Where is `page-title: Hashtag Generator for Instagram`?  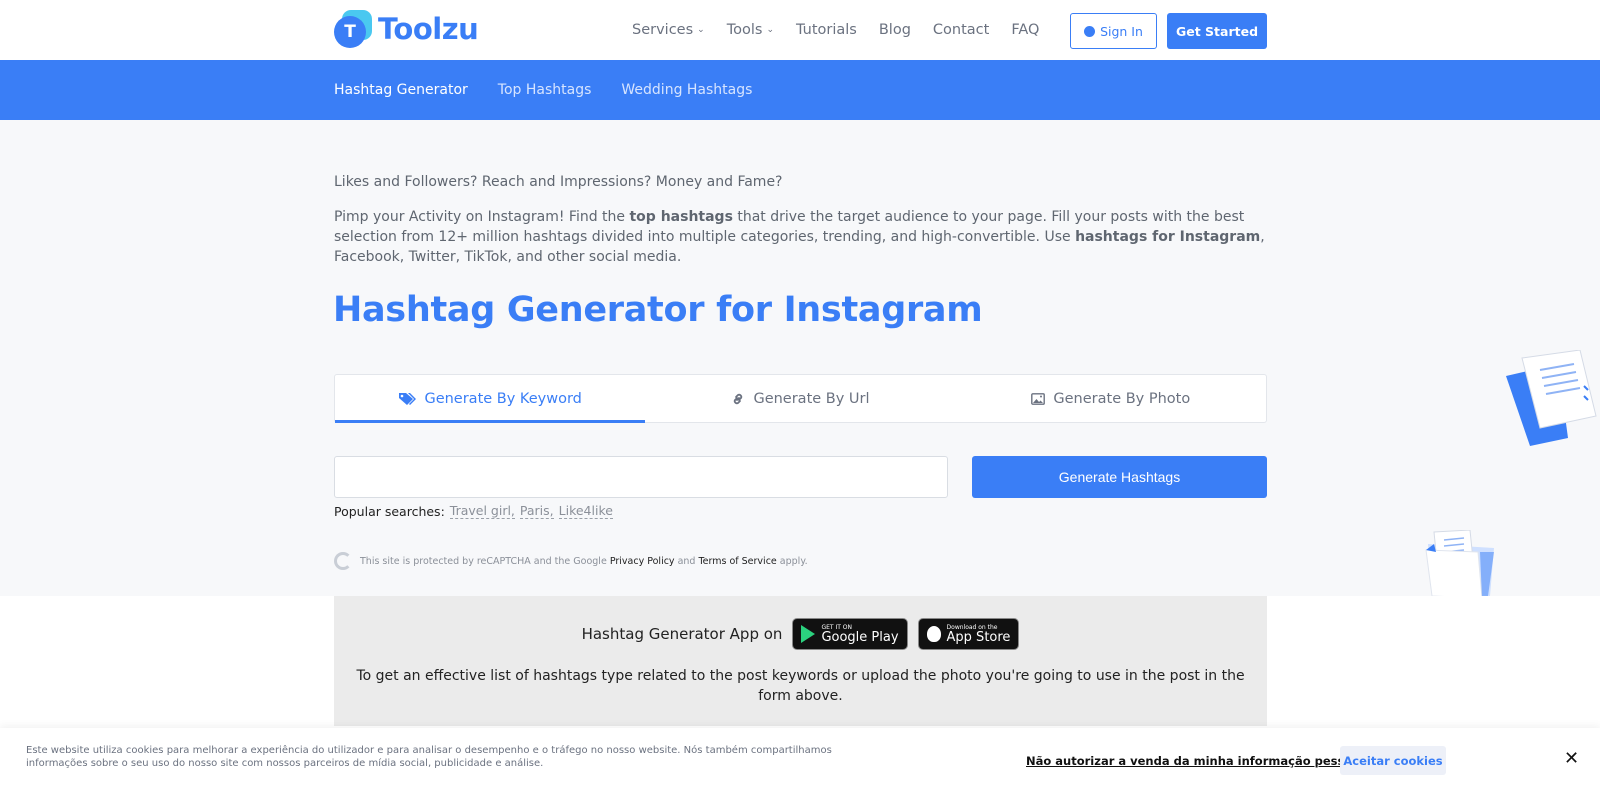 page-title: Hashtag Generator for Instagram is located at coordinates (658, 310).